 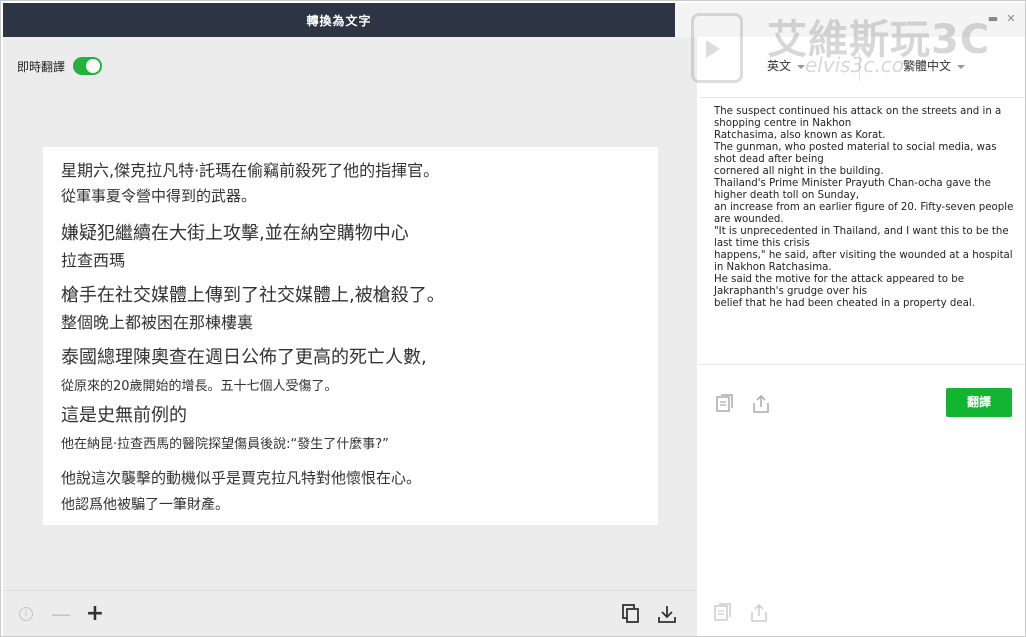 What do you see at coordinates (61, 614) in the screenshot?
I see `zoom-out-icon: —` at bounding box center [61, 614].